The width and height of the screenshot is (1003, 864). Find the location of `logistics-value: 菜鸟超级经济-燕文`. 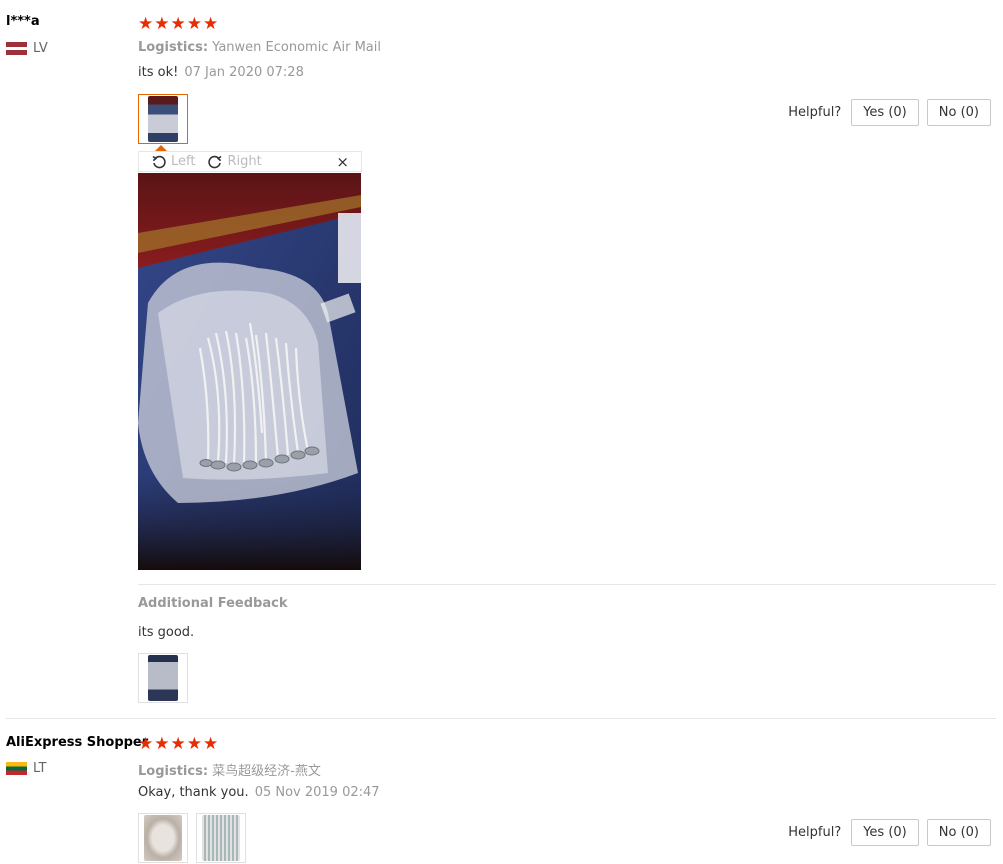

logistics-value: 菜鸟超级经济-燕文 is located at coordinates (266, 771).